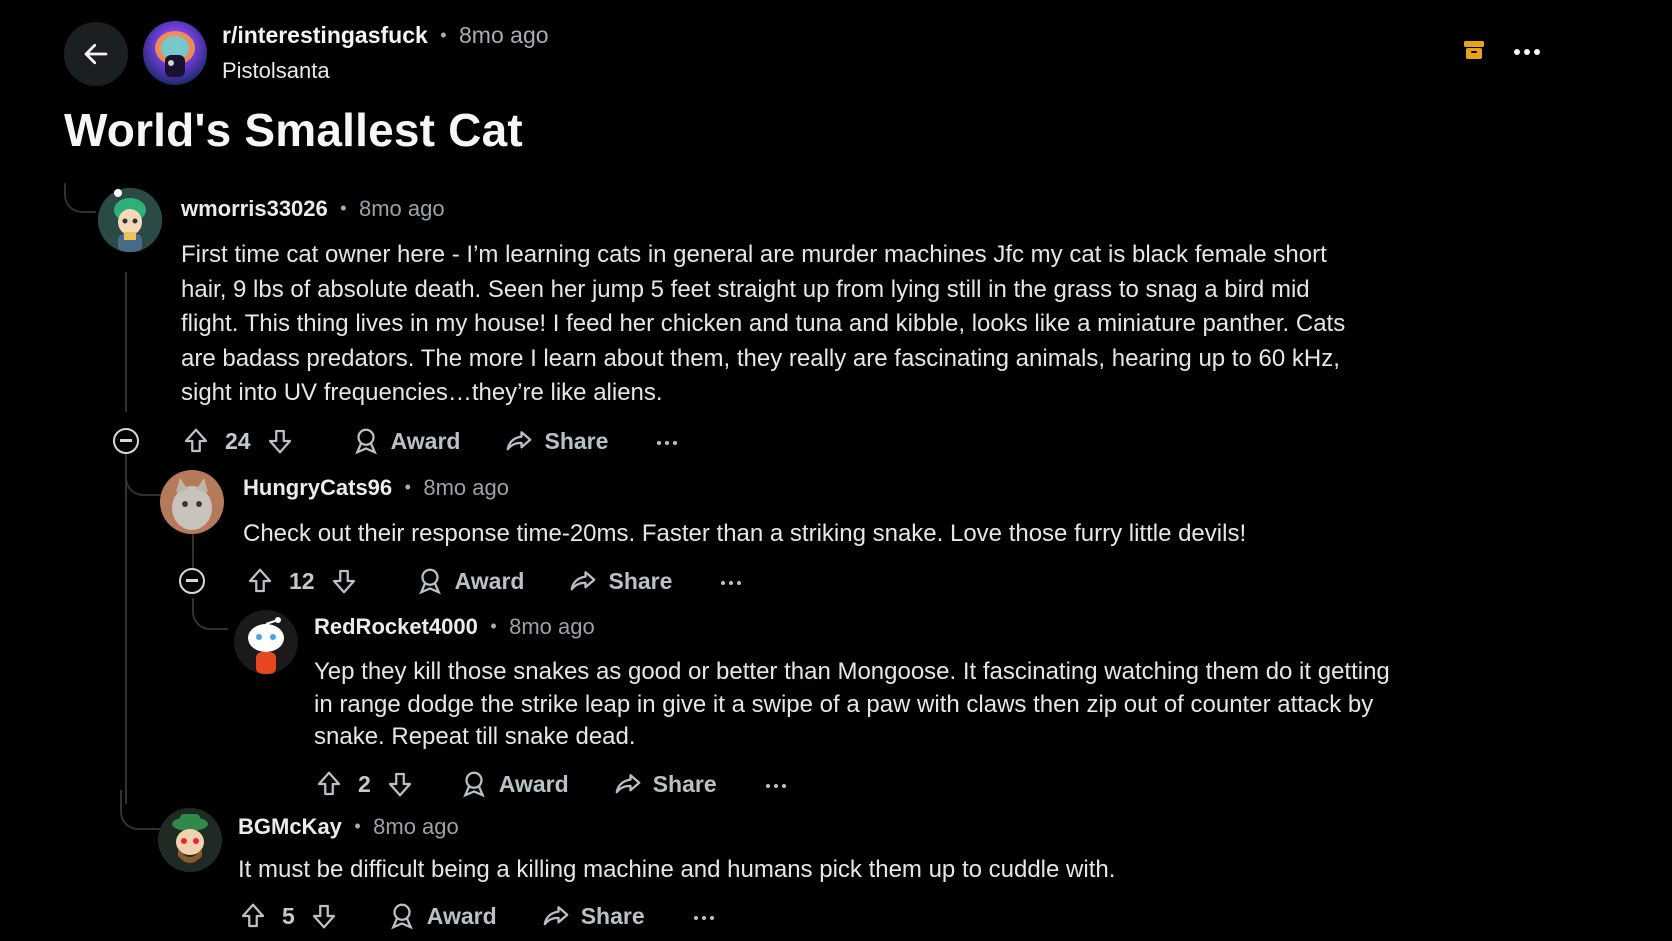 The width and height of the screenshot is (1672, 941). I want to click on more-options-button, so click(1527, 52).